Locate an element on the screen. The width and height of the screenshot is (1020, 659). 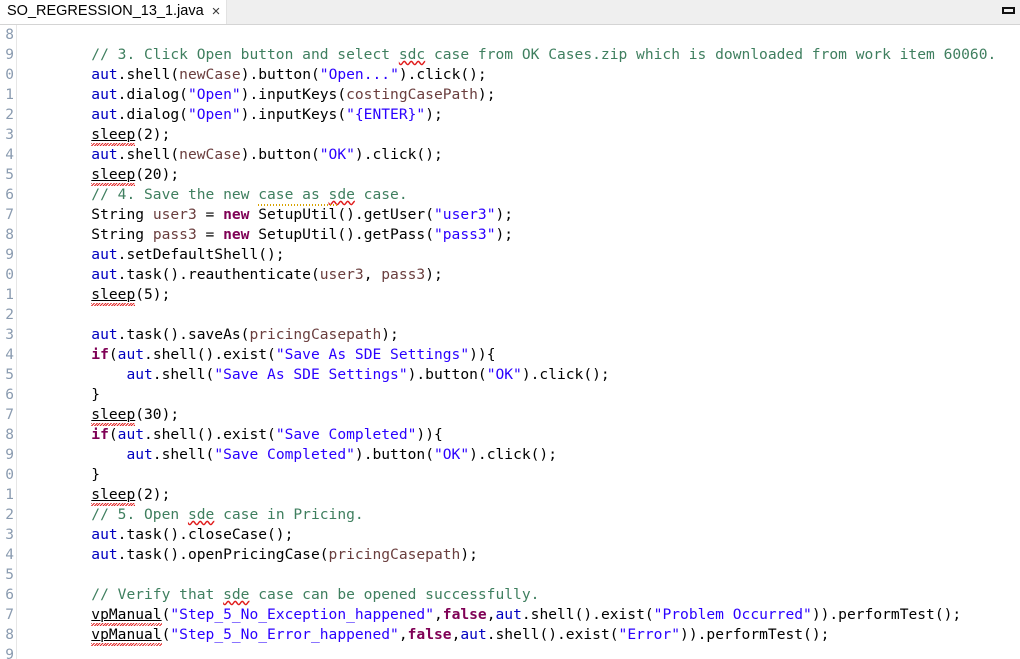
code-line: // 4. Save the new case as sde case. is located at coordinates (520, 195).